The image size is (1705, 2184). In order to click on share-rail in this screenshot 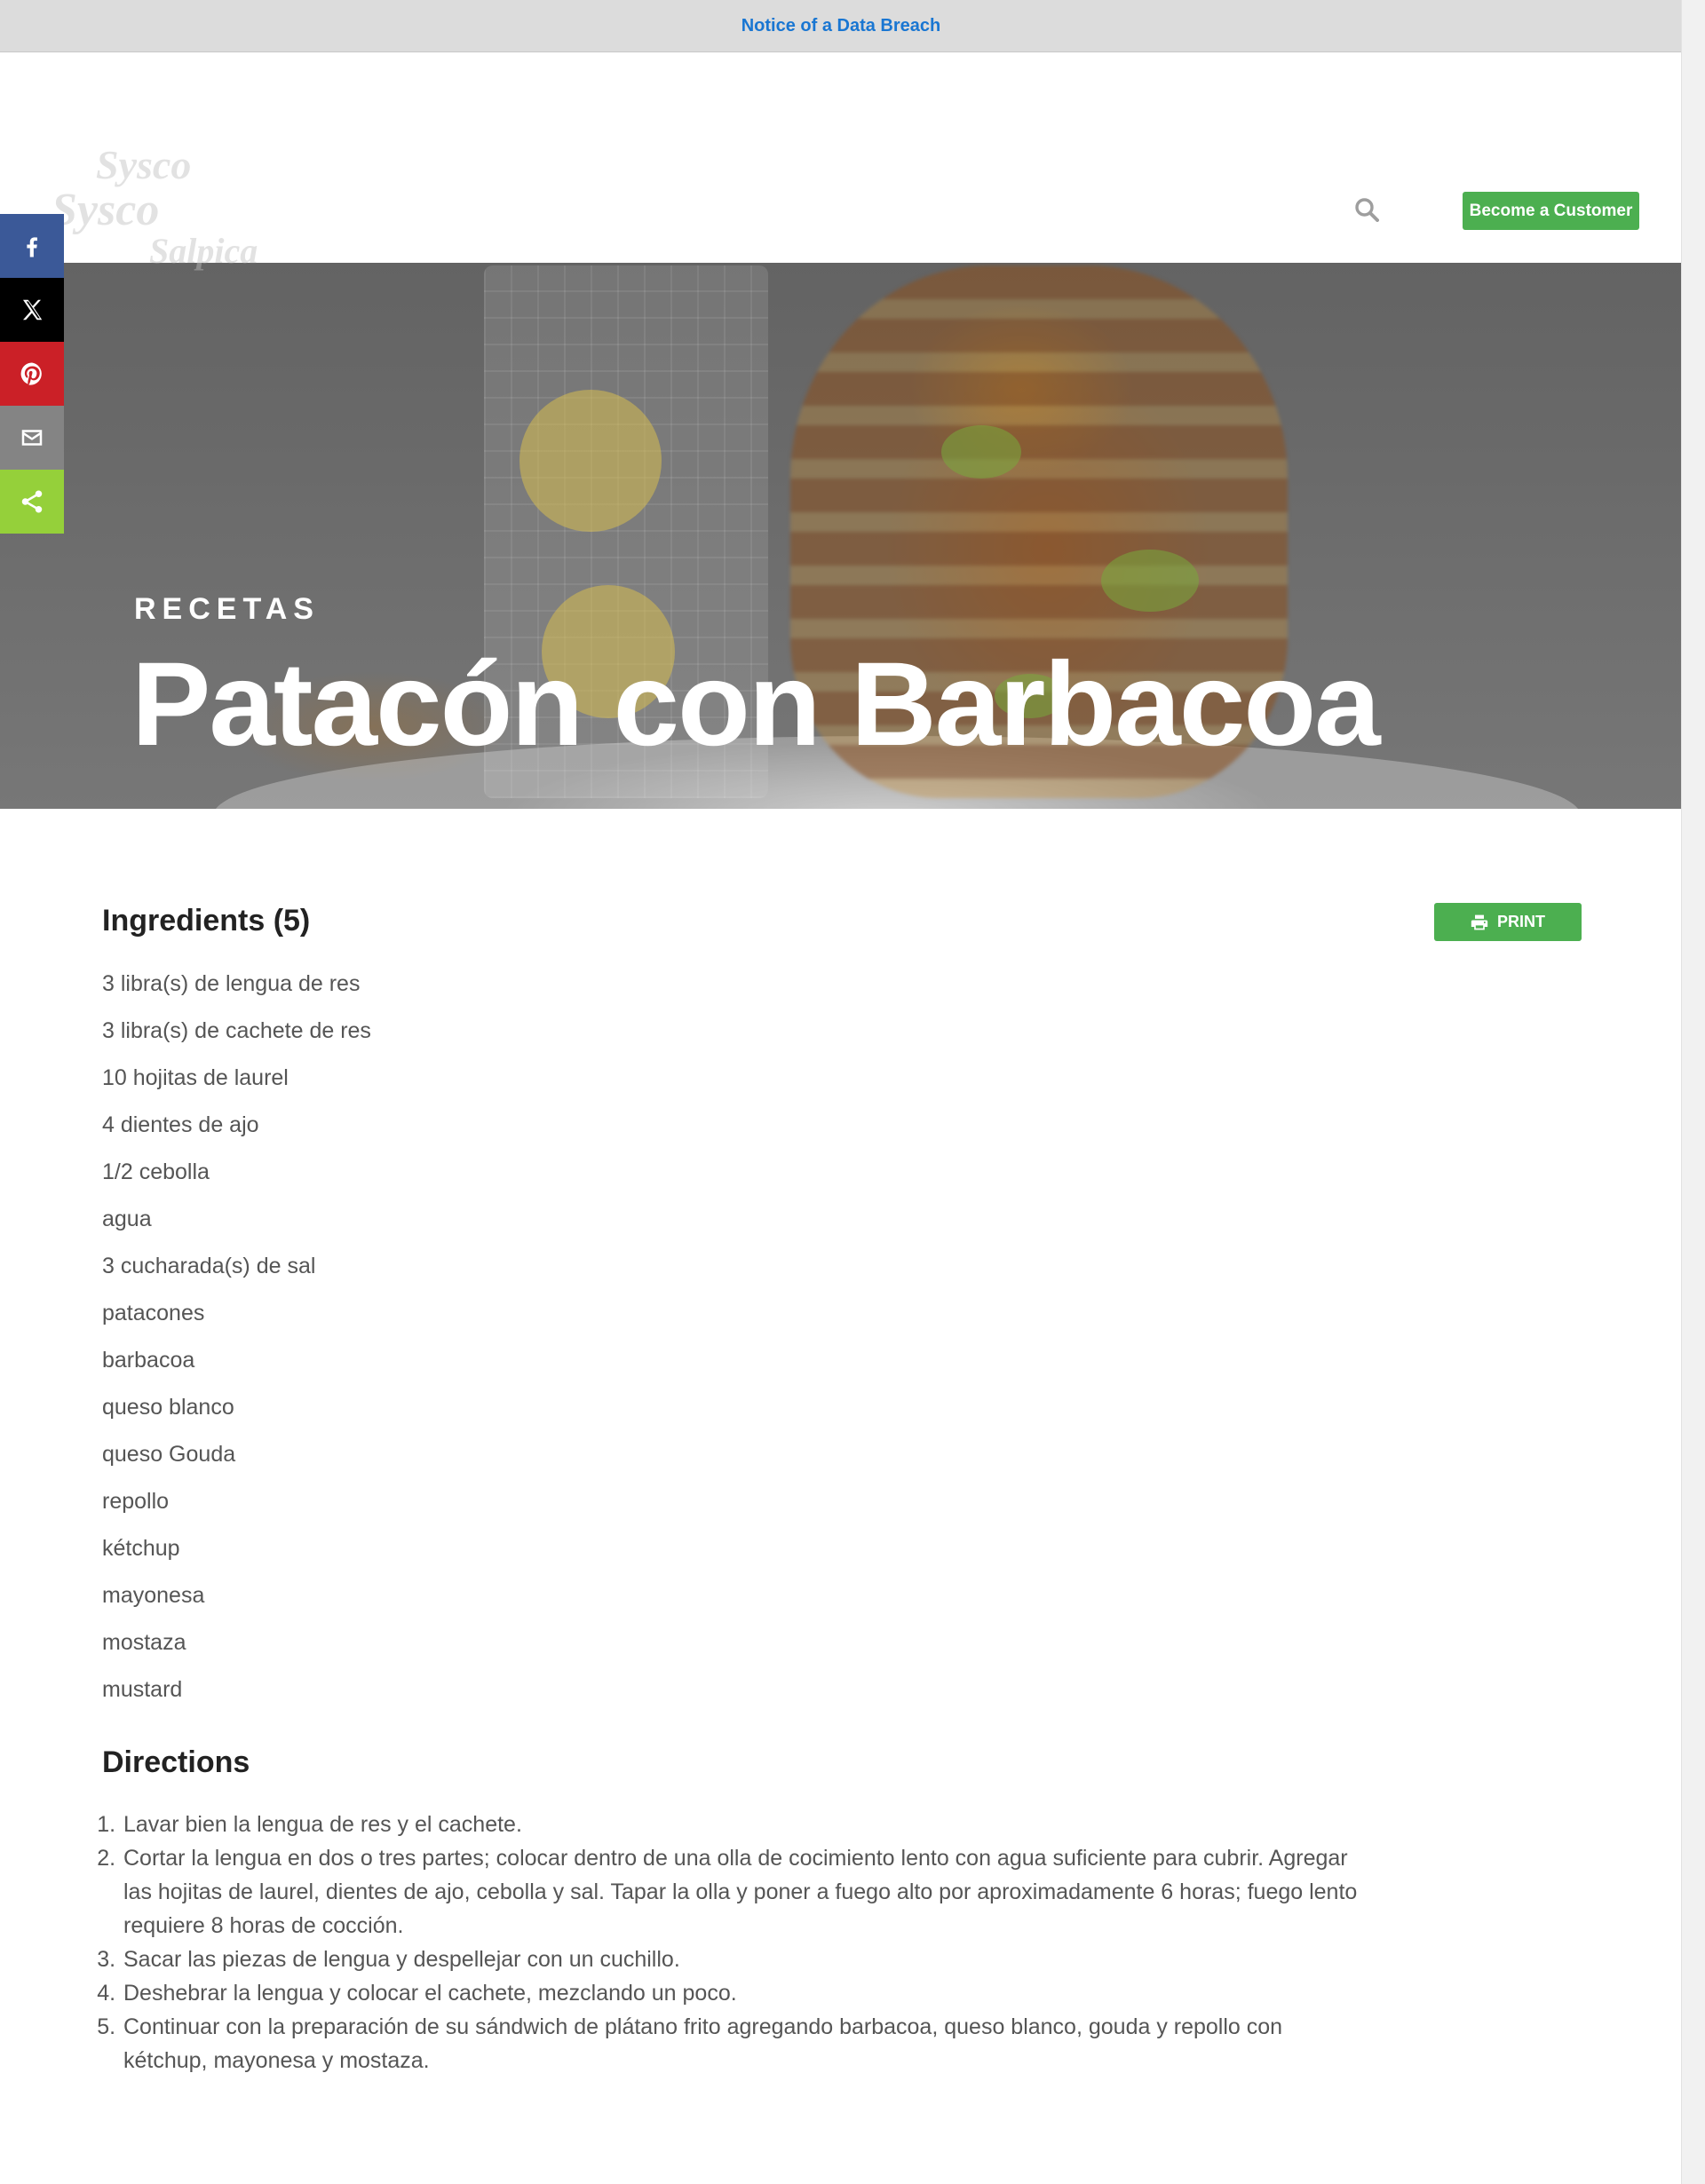, I will do `click(32, 374)`.